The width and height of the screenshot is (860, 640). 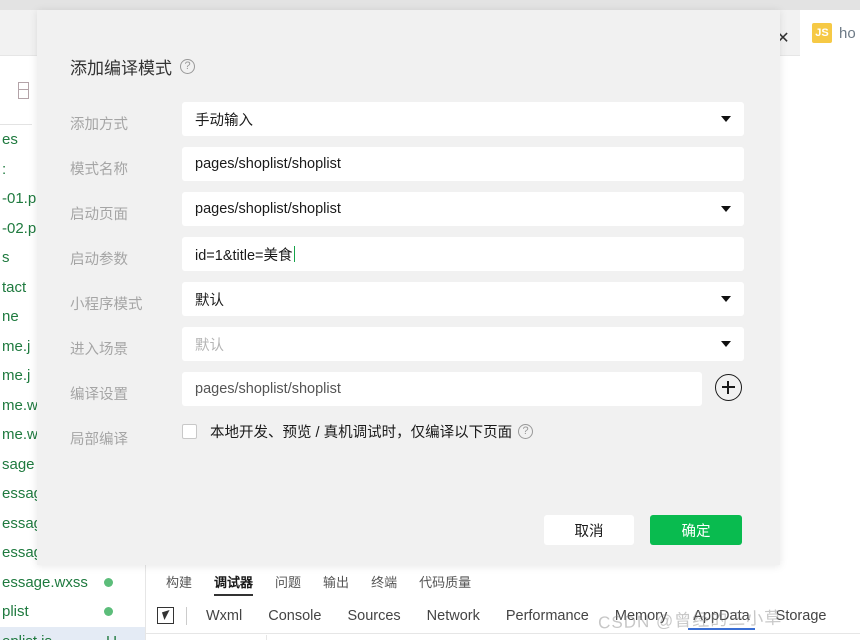 I want to click on editor-file-tab: JS ho, so click(x=830, y=33).